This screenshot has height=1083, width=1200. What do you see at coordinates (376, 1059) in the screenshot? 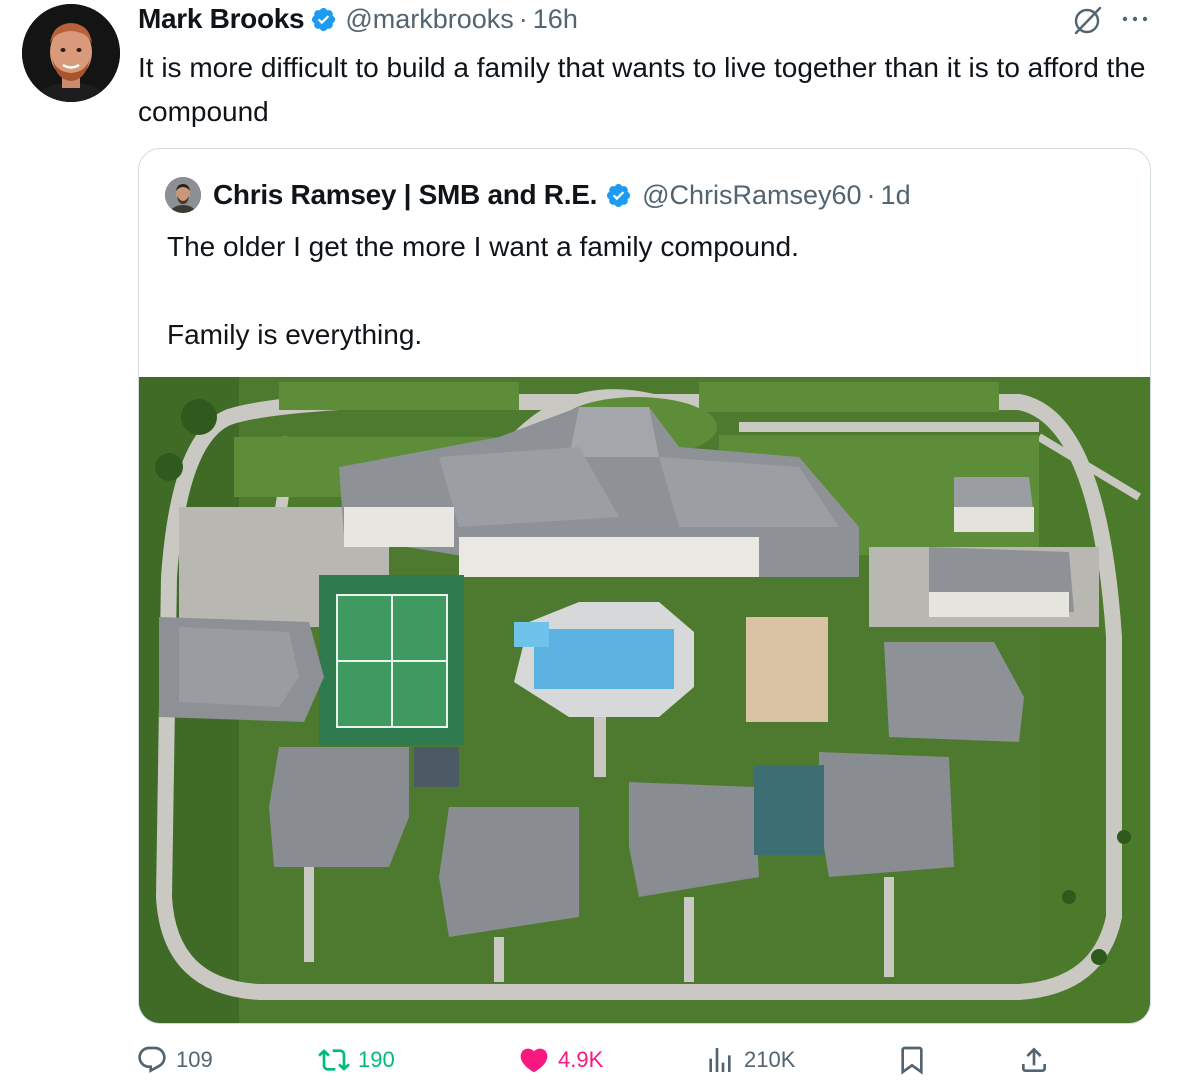
I see `retweet-count: 190` at bounding box center [376, 1059].